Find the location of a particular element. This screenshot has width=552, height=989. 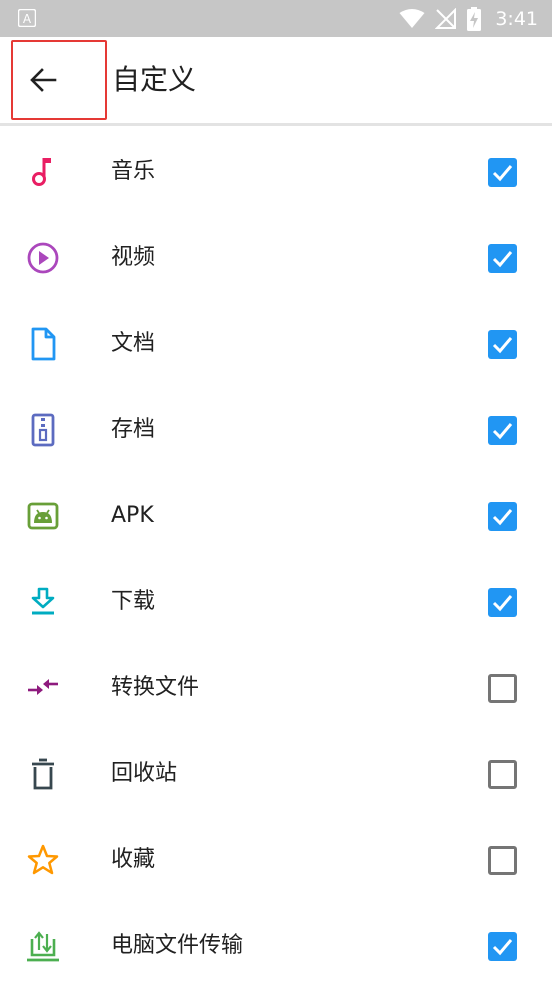

item-label: 收藏 is located at coordinates (133, 859).